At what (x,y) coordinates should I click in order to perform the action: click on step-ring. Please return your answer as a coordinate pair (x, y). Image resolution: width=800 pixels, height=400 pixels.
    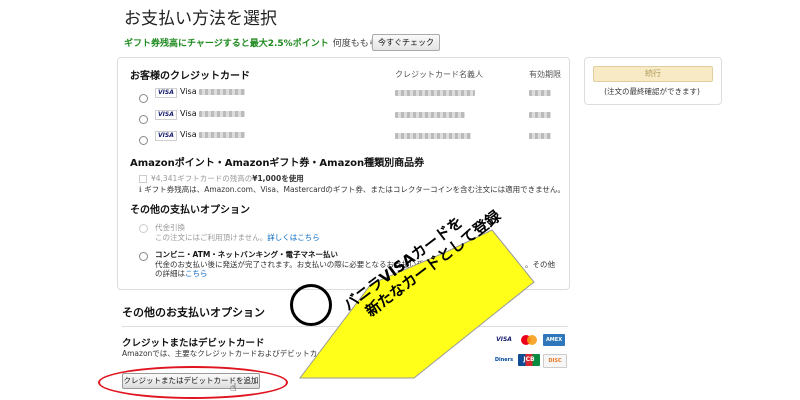
    Looking at the image, I should click on (311, 305).